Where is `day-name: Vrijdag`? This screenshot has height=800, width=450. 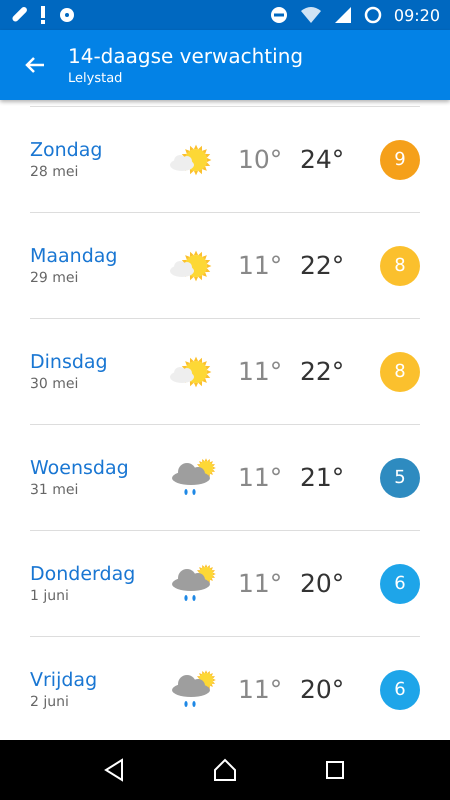 day-name: Vrijdag is located at coordinates (98, 680).